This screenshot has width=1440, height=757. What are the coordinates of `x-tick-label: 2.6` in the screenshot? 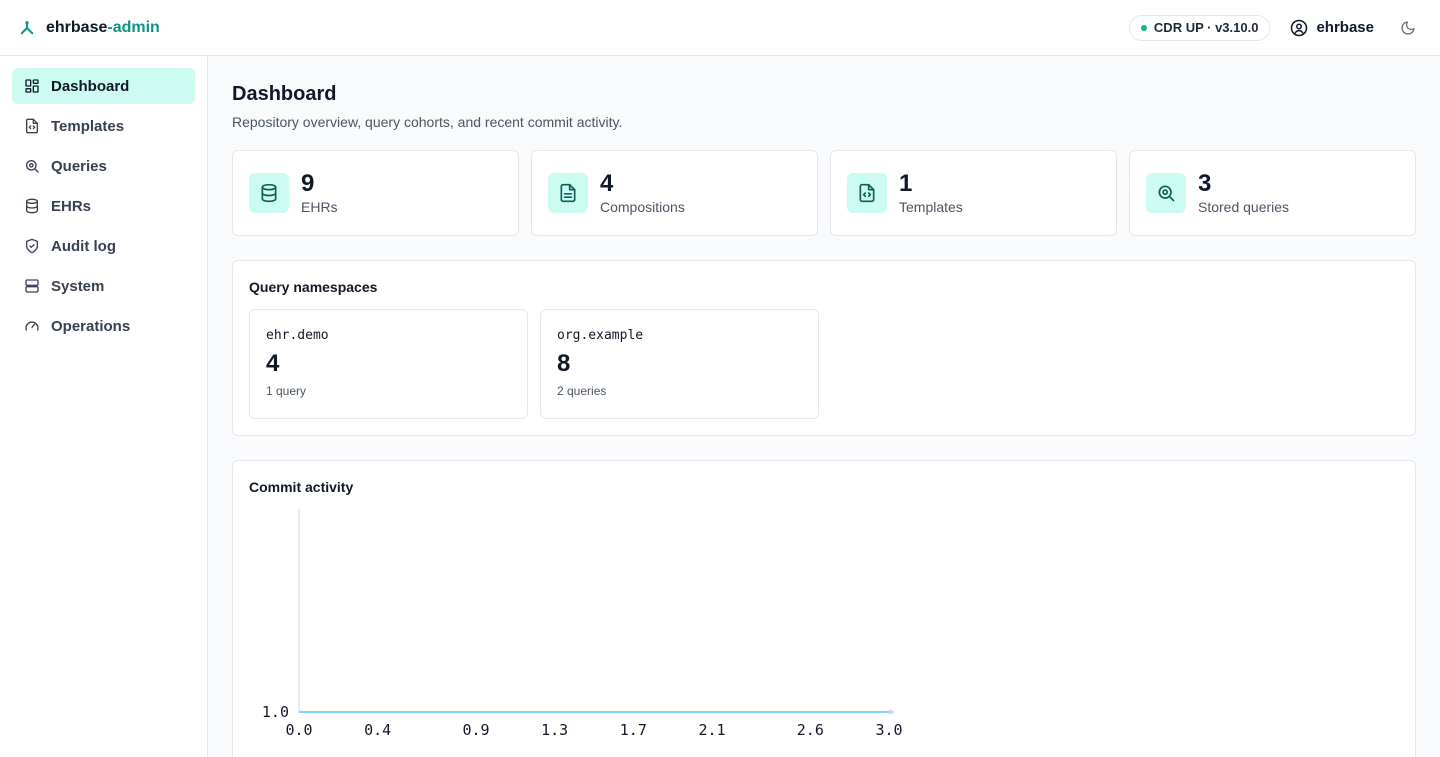 It's located at (810, 730).